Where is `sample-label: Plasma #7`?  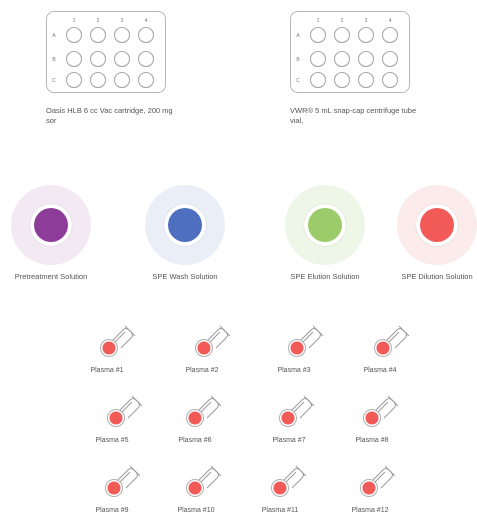 sample-label: Plasma #7 is located at coordinates (289, 440).